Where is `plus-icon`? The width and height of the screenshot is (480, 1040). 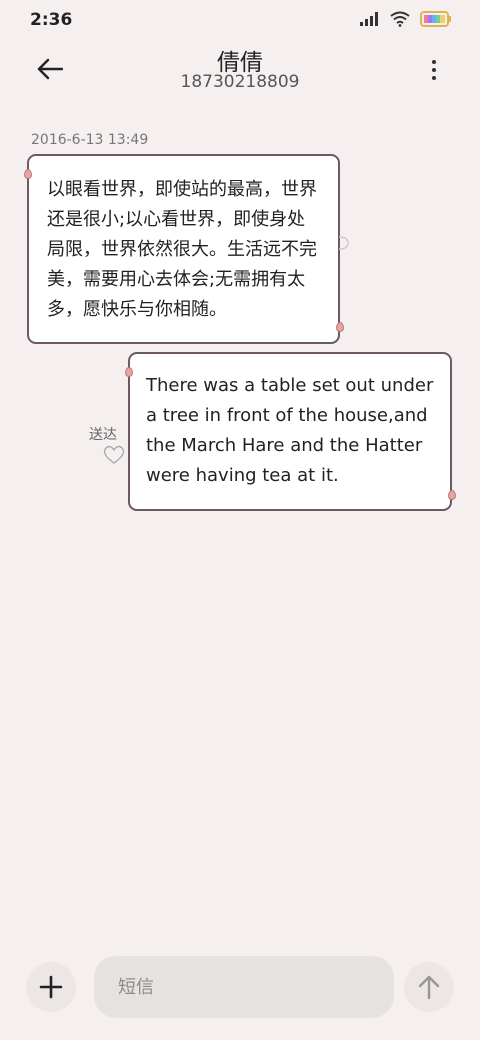
plus-icon is located at coordinates (51, 987).